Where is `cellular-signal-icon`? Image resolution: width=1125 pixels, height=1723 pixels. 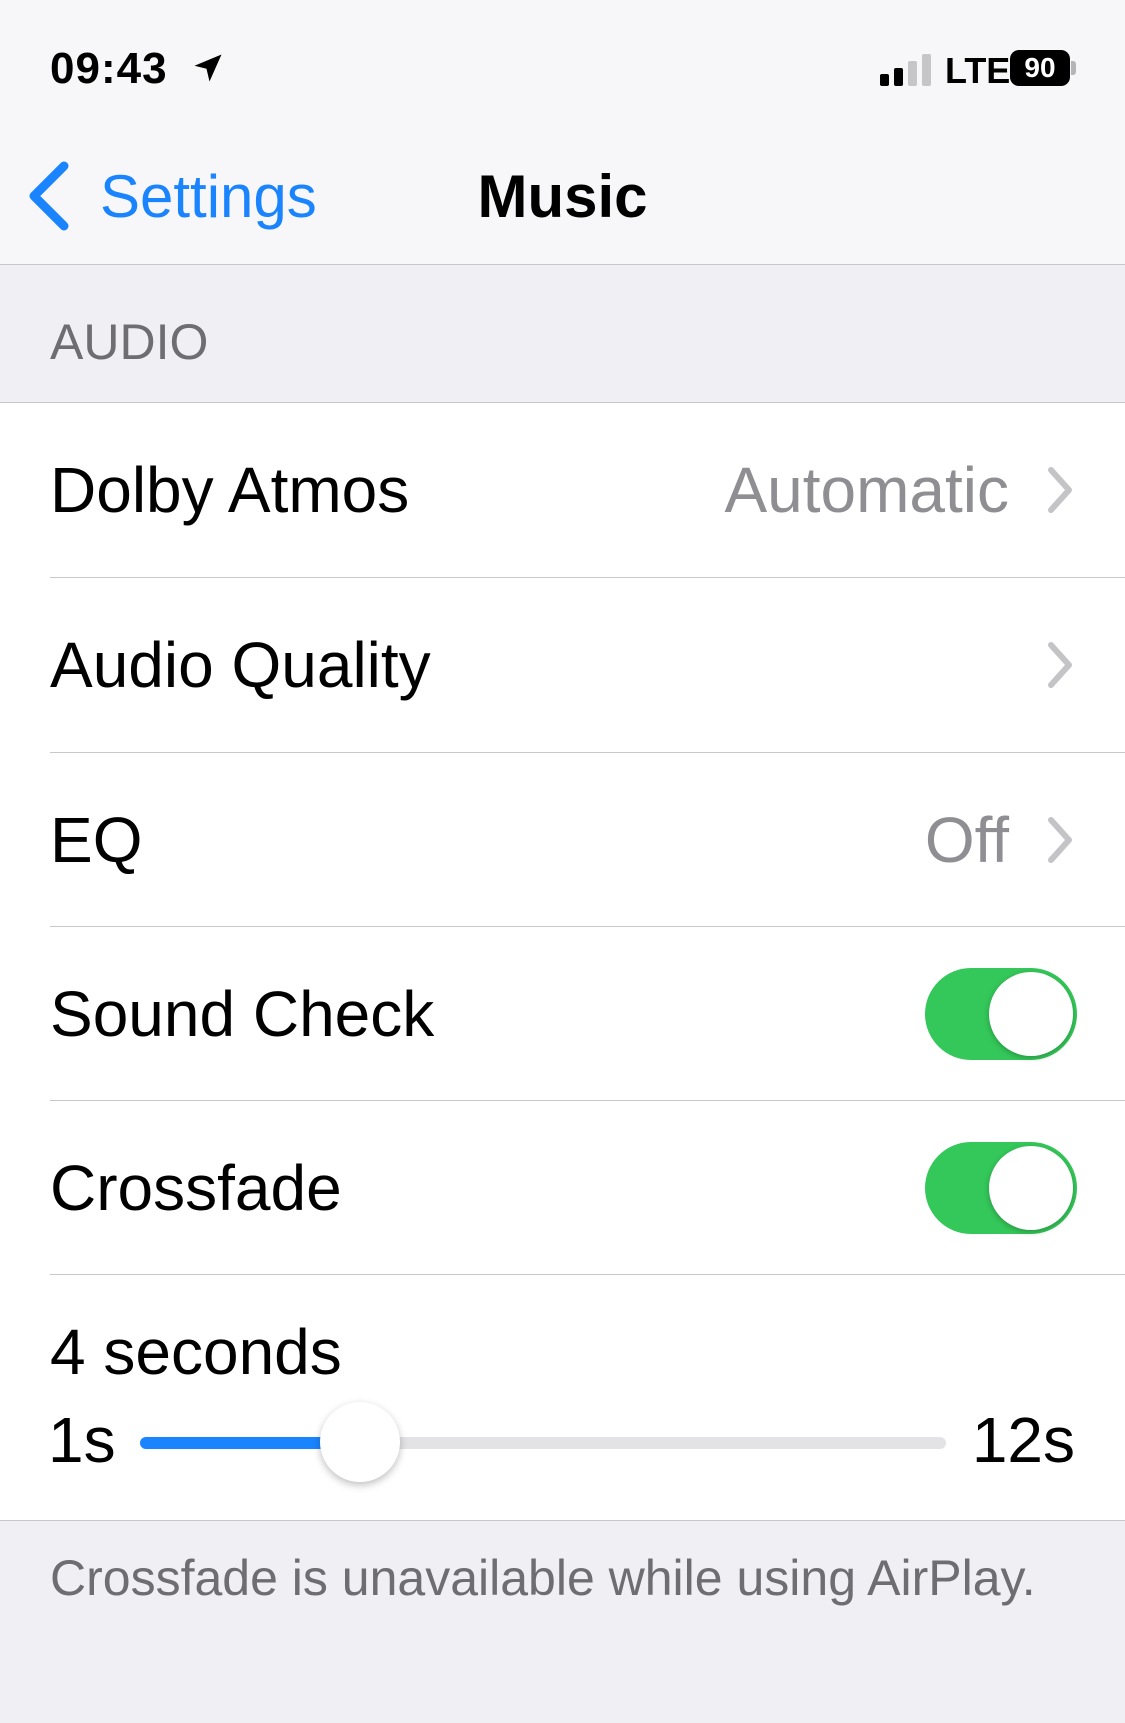
cellular-signal-icon is located at coordinates (905, 70).